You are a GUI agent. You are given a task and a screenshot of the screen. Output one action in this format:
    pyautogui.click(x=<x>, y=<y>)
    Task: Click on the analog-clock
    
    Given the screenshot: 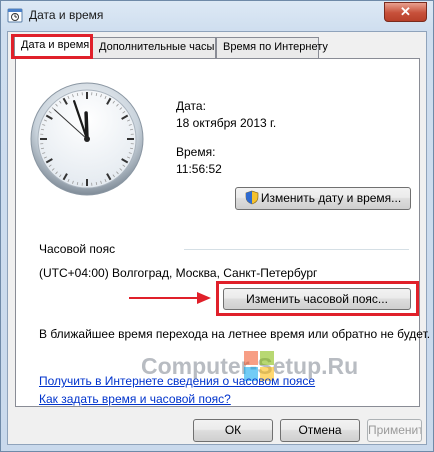 What is the action you would take?
    pyautogui.click(x=87, y=139)
    